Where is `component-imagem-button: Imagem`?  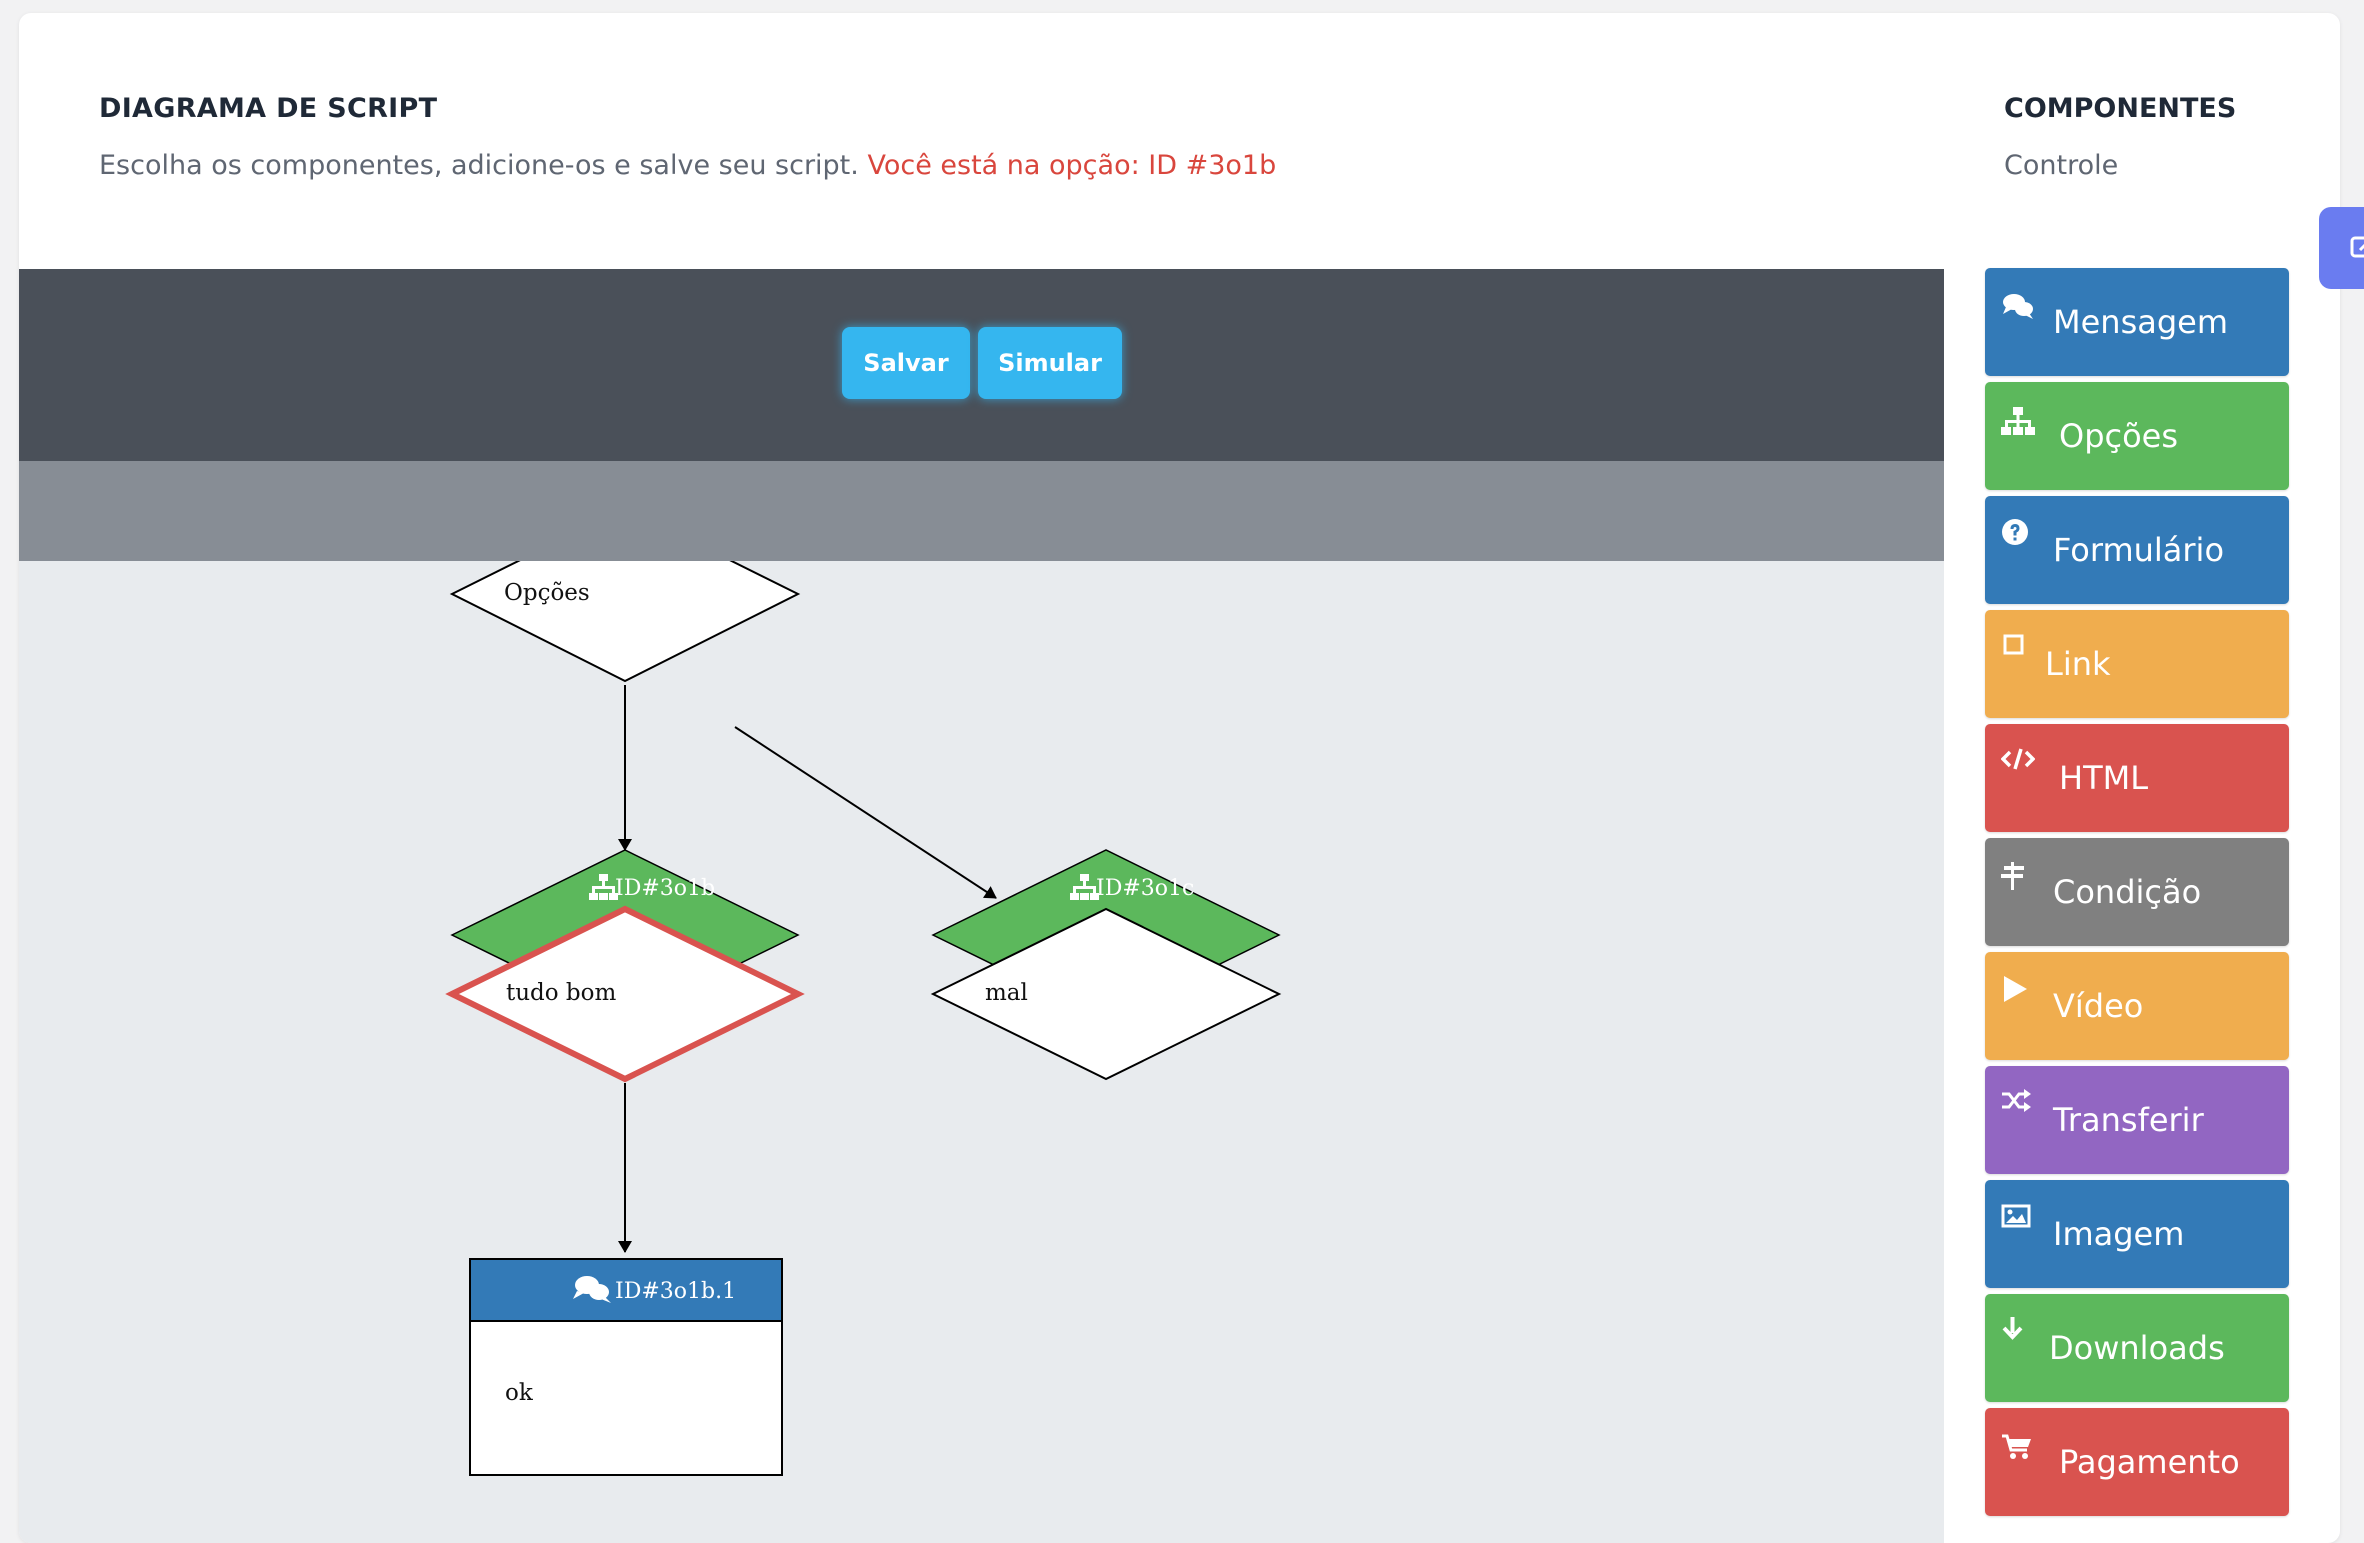 component-imagem-button: Imagem is located at coordinates (2137, 1234).